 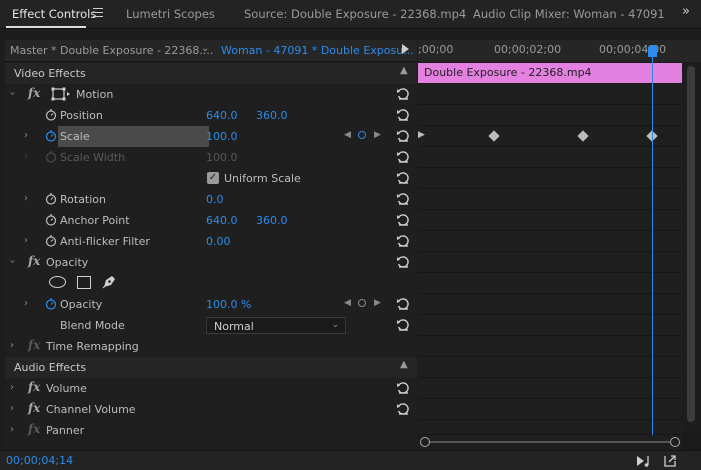 What do you see at coordinates (109, 282) in the screenshot?
I see `pen-mask-icon` at bounding box center [109, 282].